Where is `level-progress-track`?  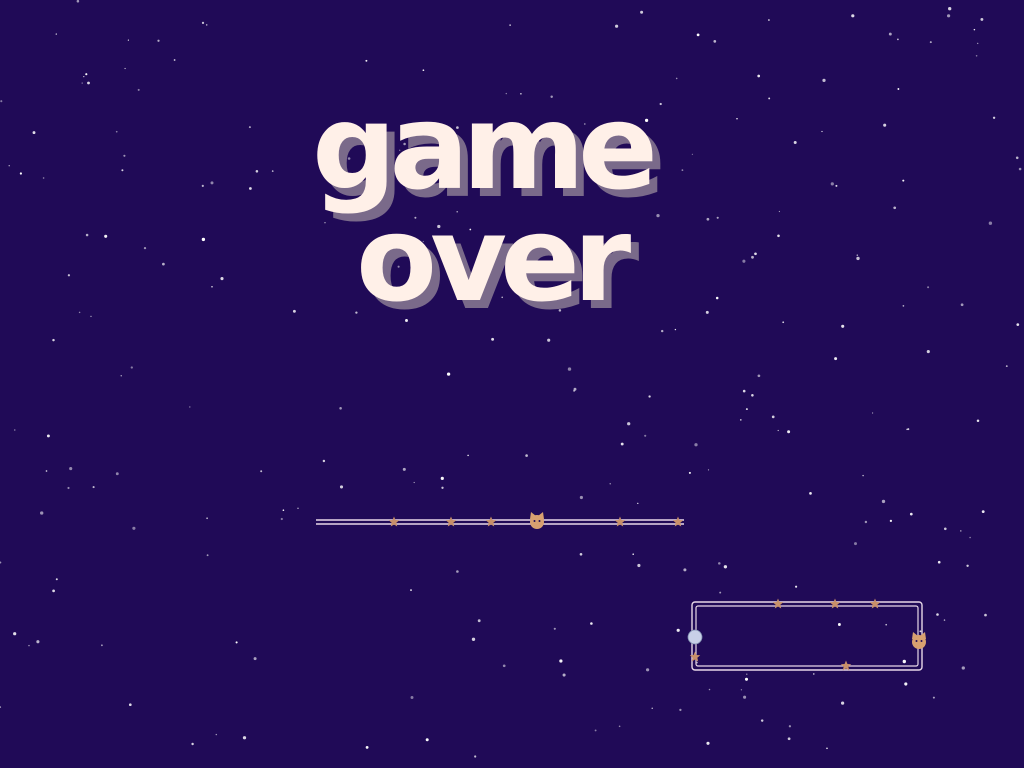 level-progress-track is located at coordinates (500, 522).